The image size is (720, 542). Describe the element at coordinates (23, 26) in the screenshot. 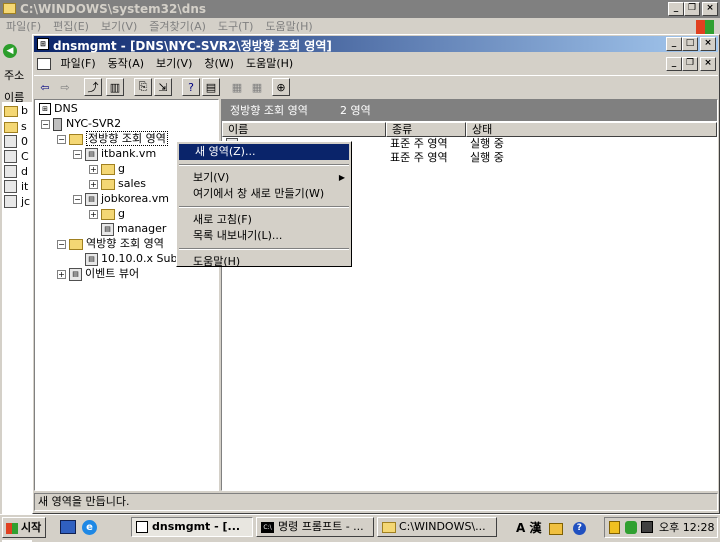

I see `bg-menu-file: 파일(F)` at that location.